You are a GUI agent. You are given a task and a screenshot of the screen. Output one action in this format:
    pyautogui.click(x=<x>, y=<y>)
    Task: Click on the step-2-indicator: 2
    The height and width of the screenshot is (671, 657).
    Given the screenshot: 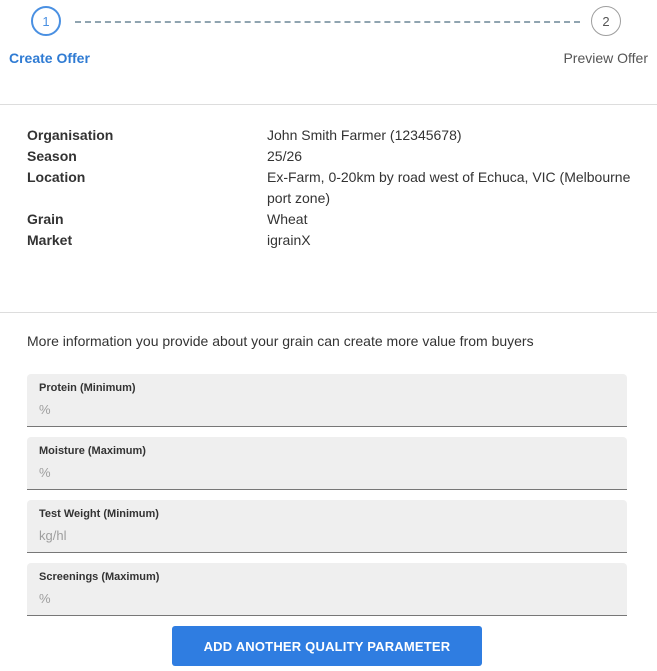 What is the action you would take?
    pyautogui.click(x=606, y=21)
    